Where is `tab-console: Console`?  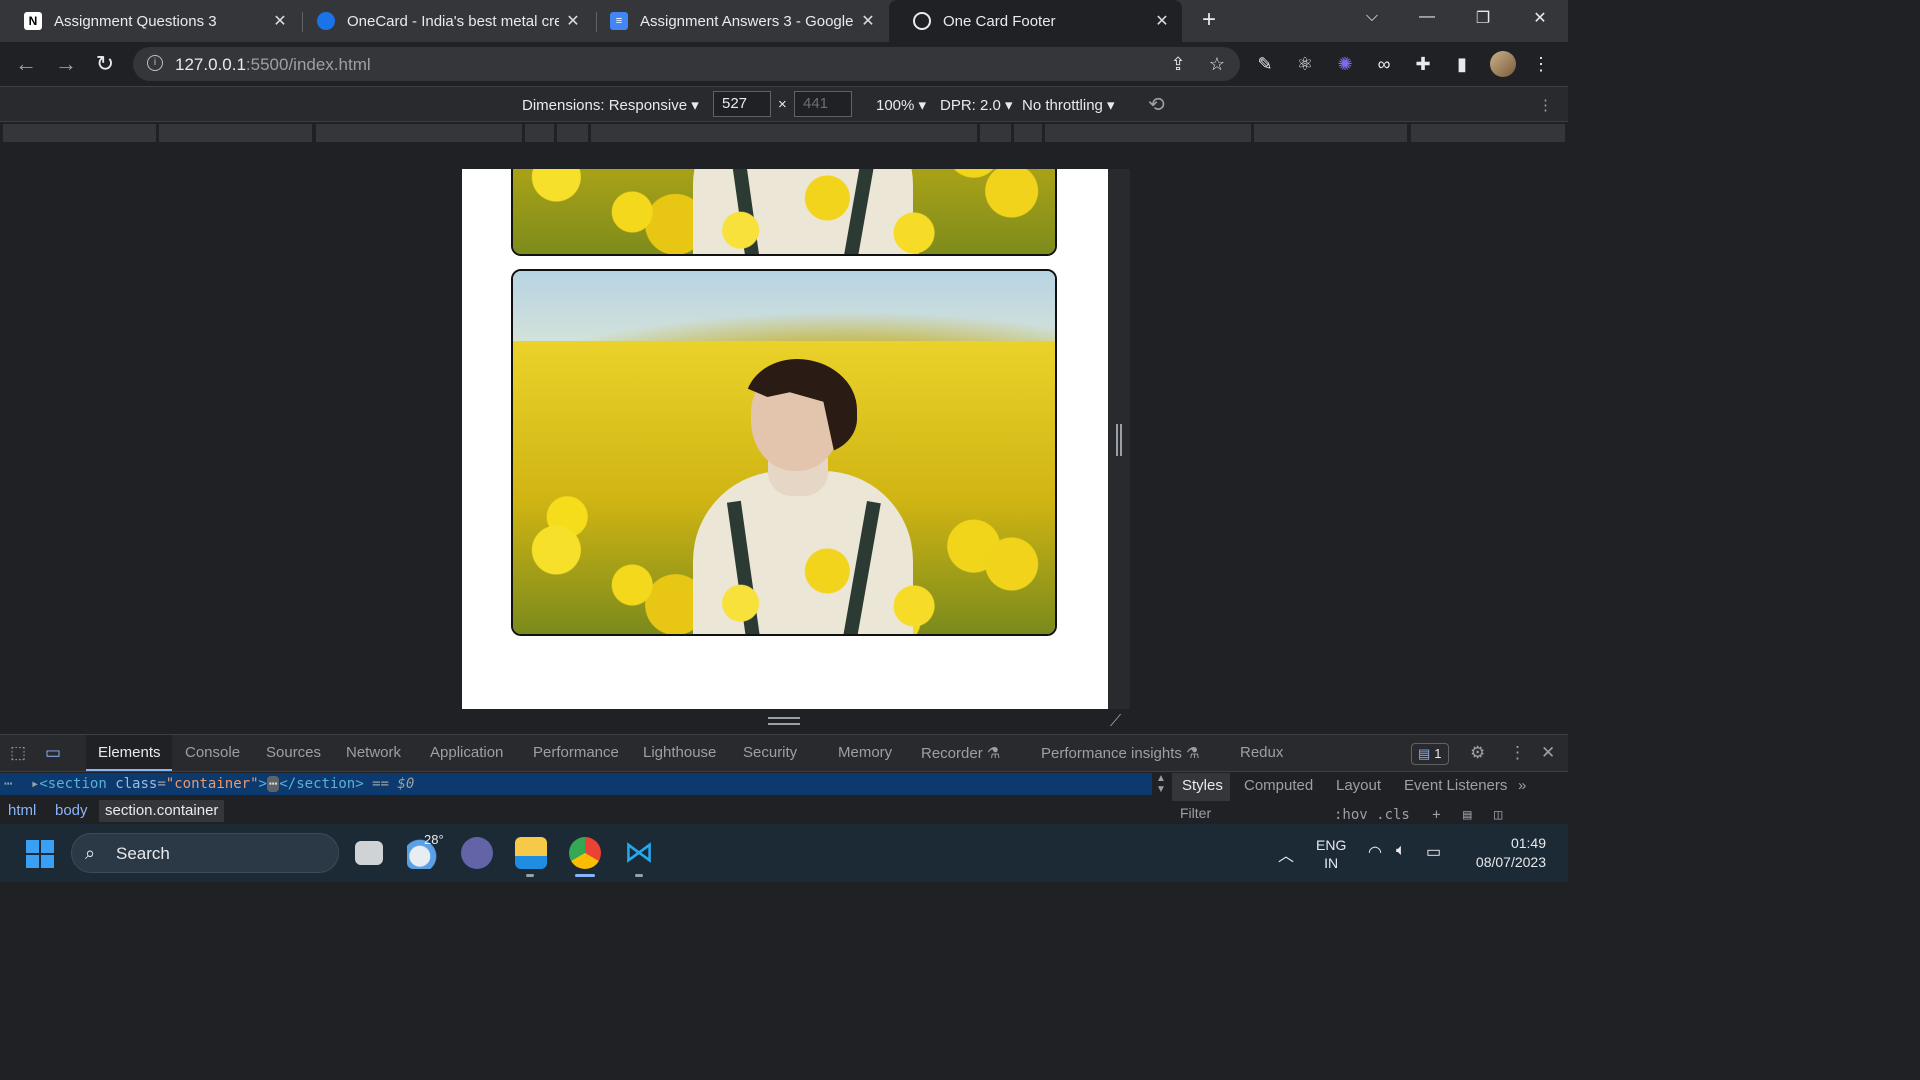
tab-console: Console is located at coordinates (212, 752).